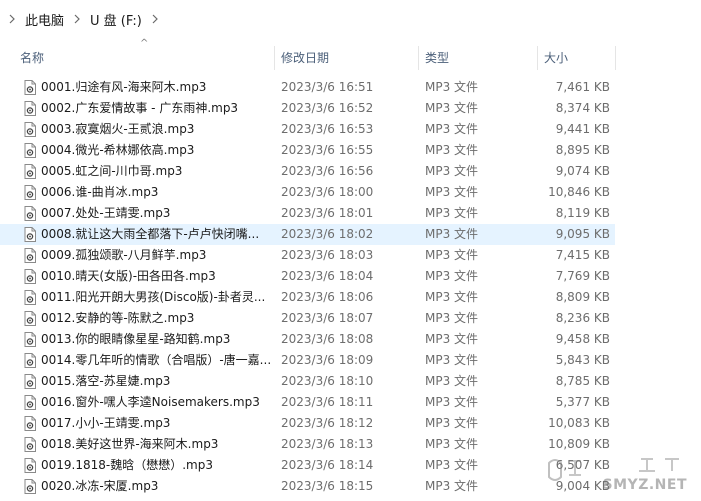 Image resolution: width=701 pixels, height=501 pixels. I want to click on watermark-text: SMYZ.NET, so click(644, 485).